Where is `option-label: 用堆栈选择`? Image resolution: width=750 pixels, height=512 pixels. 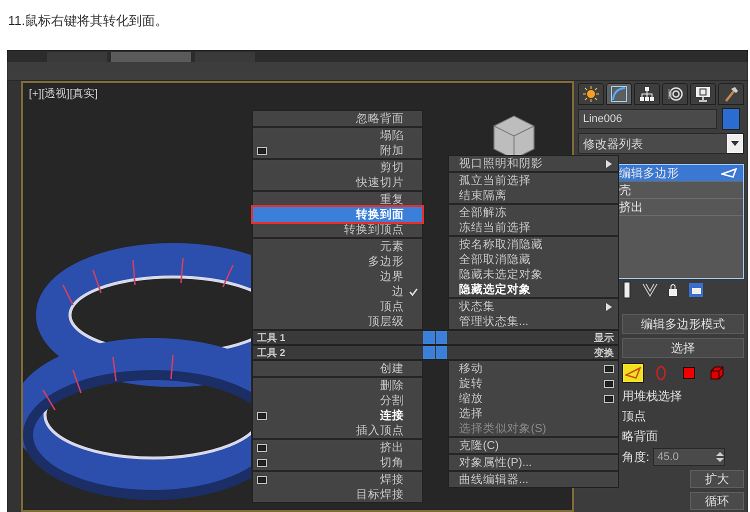
option-label: 用堆栈选择 is located at coordinates (652, 396).